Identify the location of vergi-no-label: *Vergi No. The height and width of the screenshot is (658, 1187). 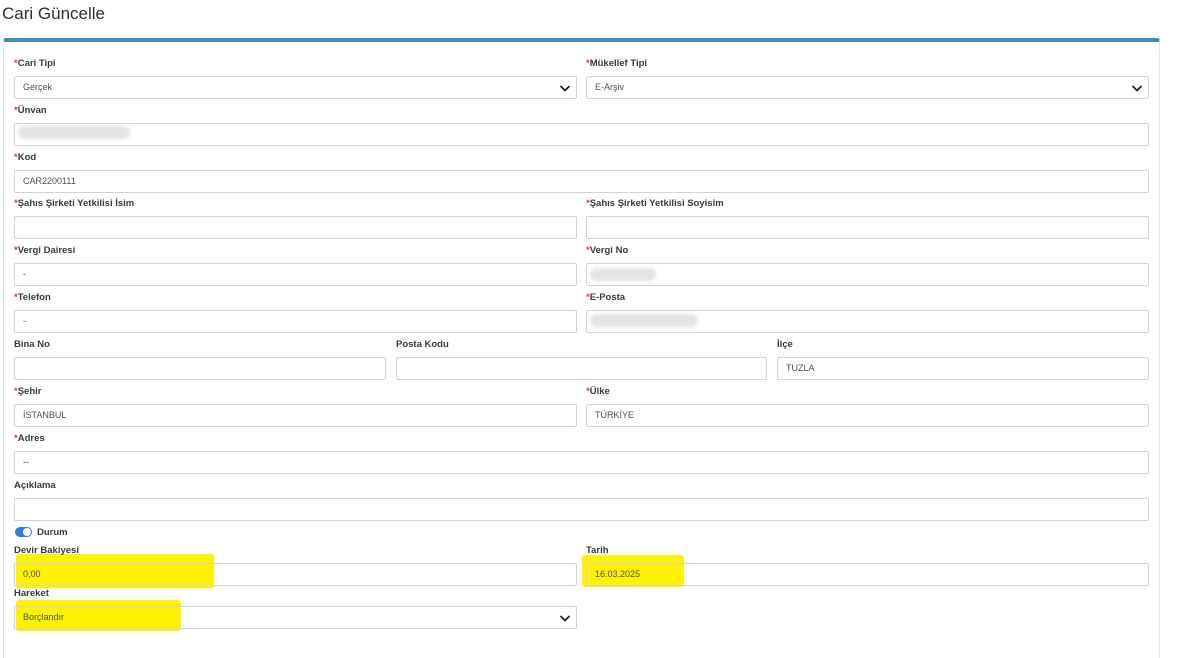
(607, 250).